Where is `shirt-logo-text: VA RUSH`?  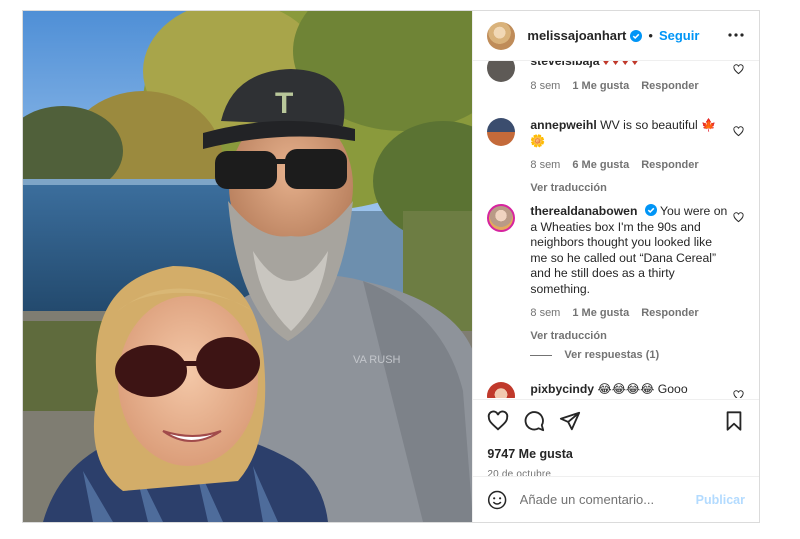 shirt-logo-text: VA RUSH is located at coordinates (377, 360).